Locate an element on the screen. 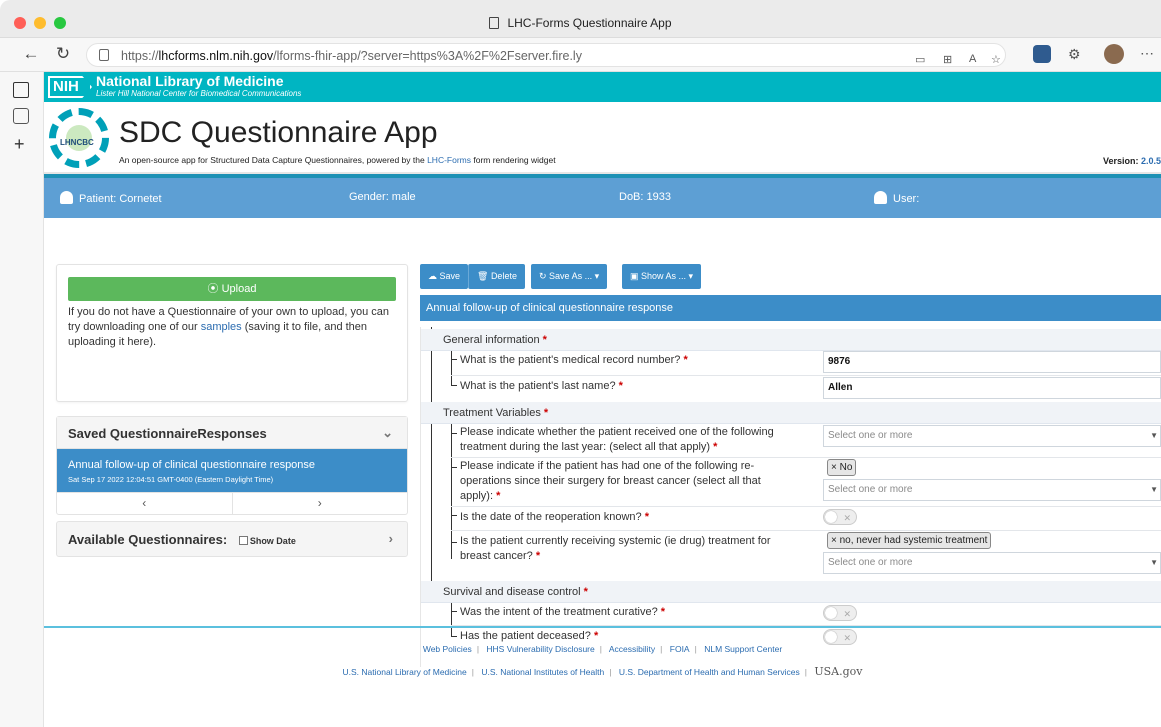 The image size is (1161, 727). user-info: User: is located at coordinates (896, 198).